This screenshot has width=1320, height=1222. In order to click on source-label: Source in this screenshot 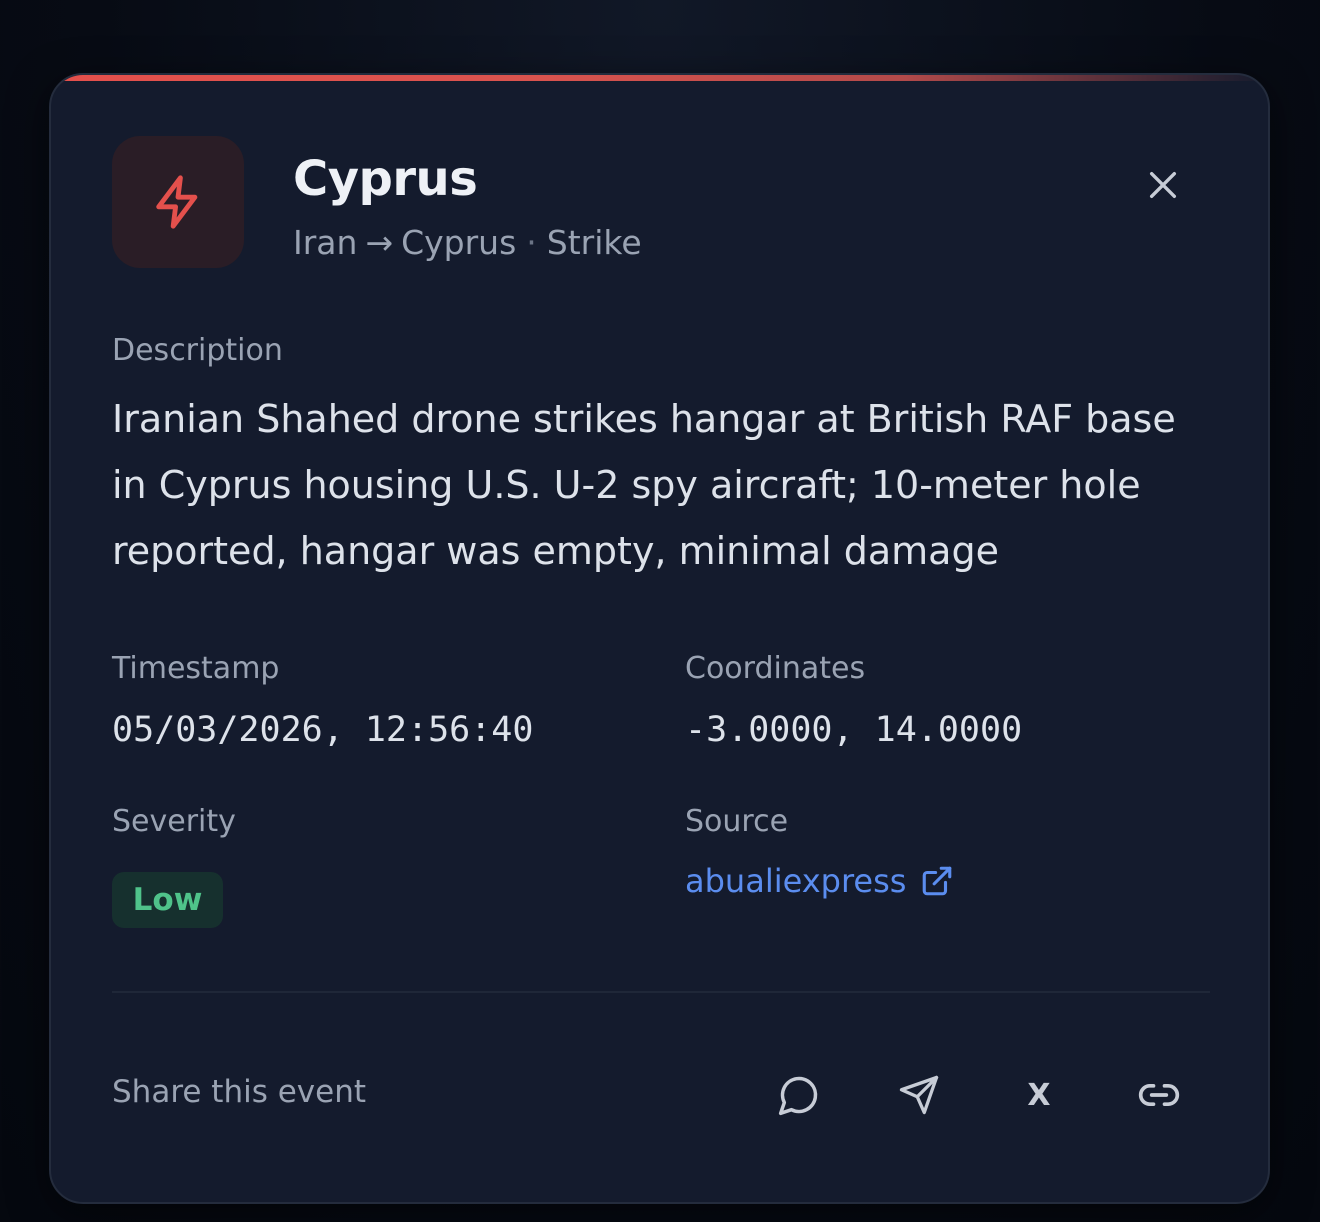, I will do `click(737, 821)`.